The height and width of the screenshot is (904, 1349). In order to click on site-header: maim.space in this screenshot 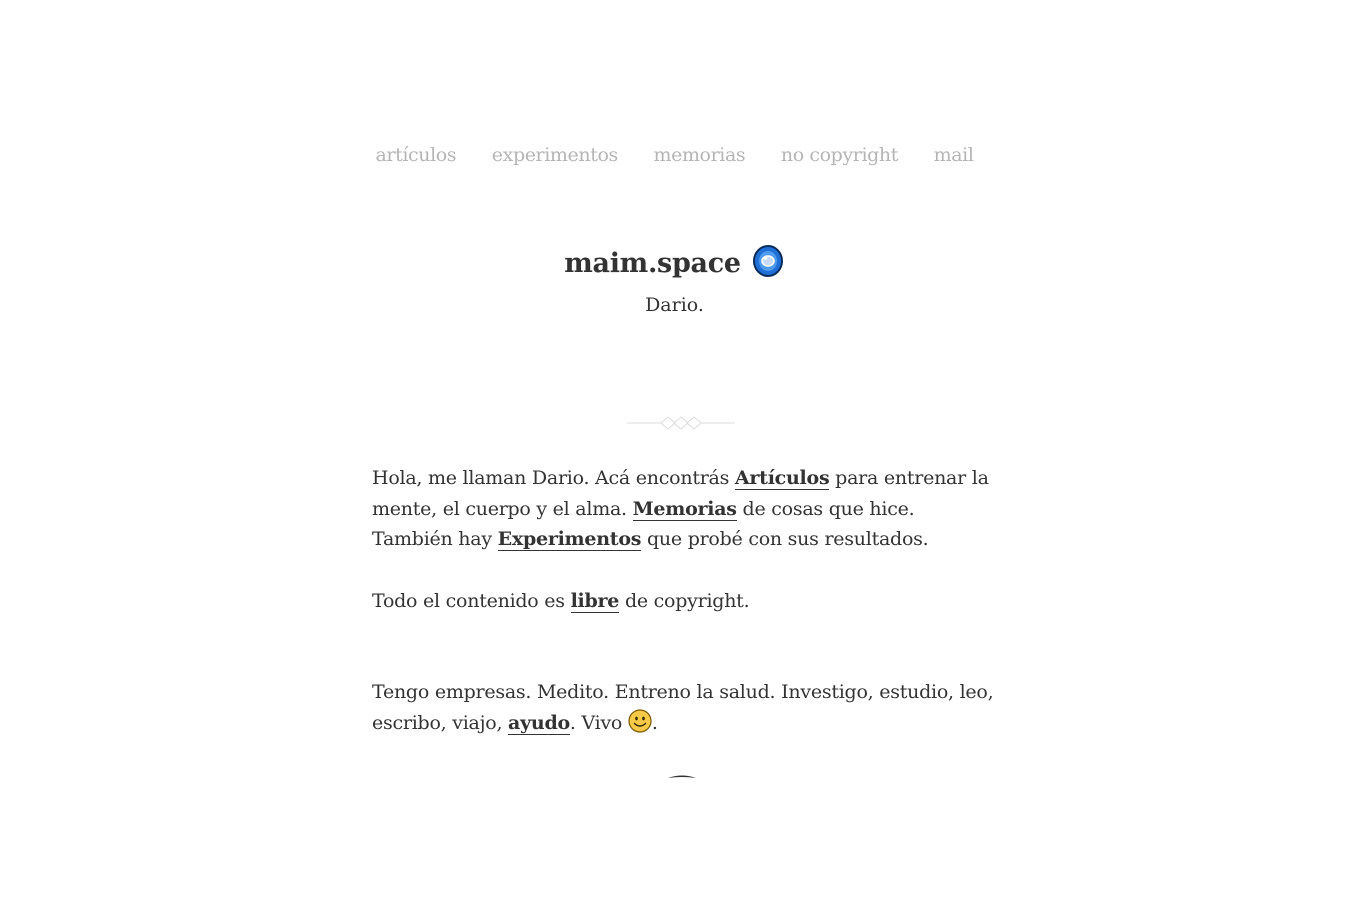, I will do `click(674, 264)`.